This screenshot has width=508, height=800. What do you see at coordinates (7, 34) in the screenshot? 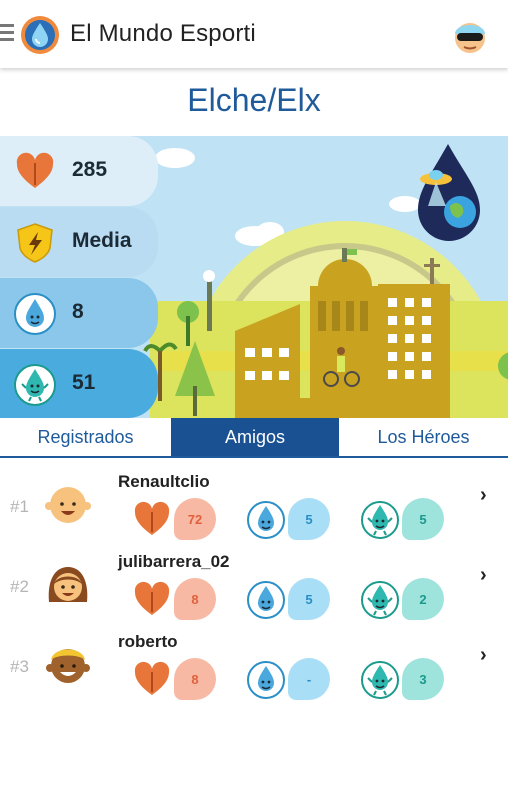
I see `menu-icon` at bounding box center [7, 34].